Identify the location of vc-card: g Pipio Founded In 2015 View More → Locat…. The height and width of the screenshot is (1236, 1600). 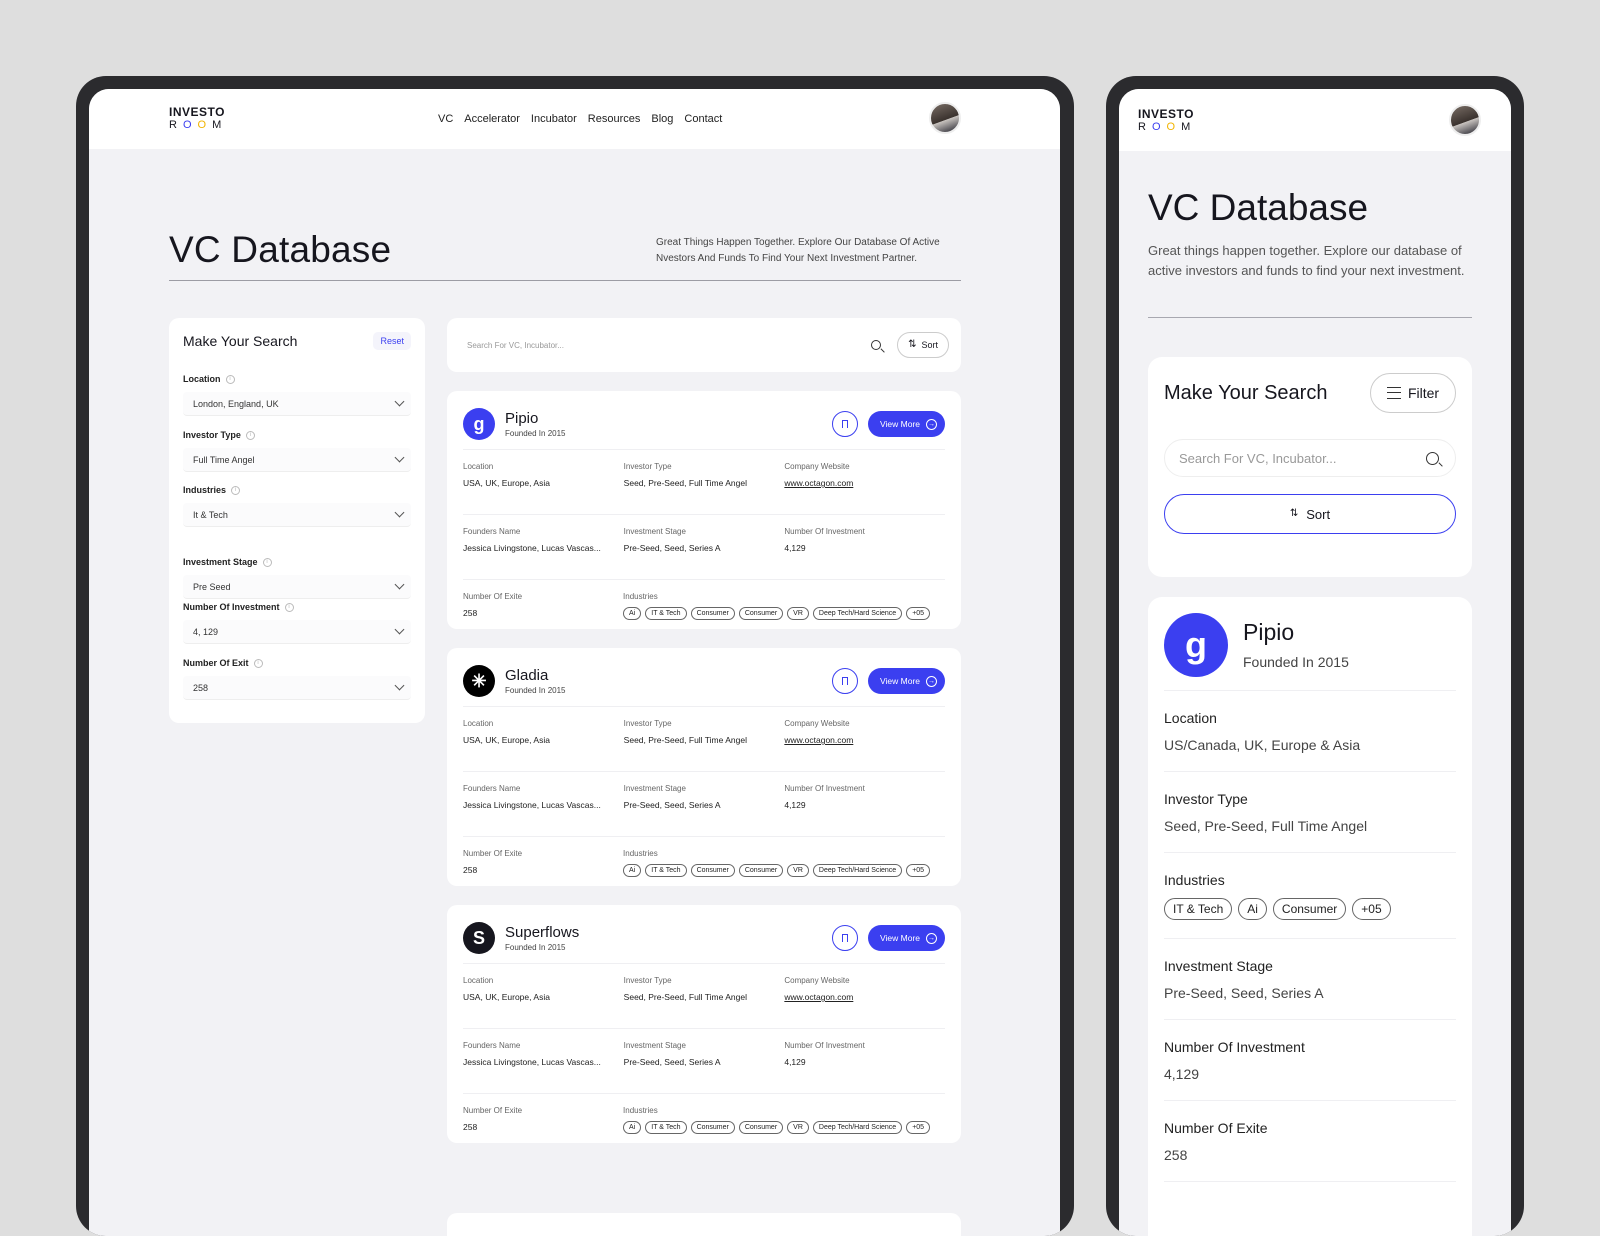
(704, 510).